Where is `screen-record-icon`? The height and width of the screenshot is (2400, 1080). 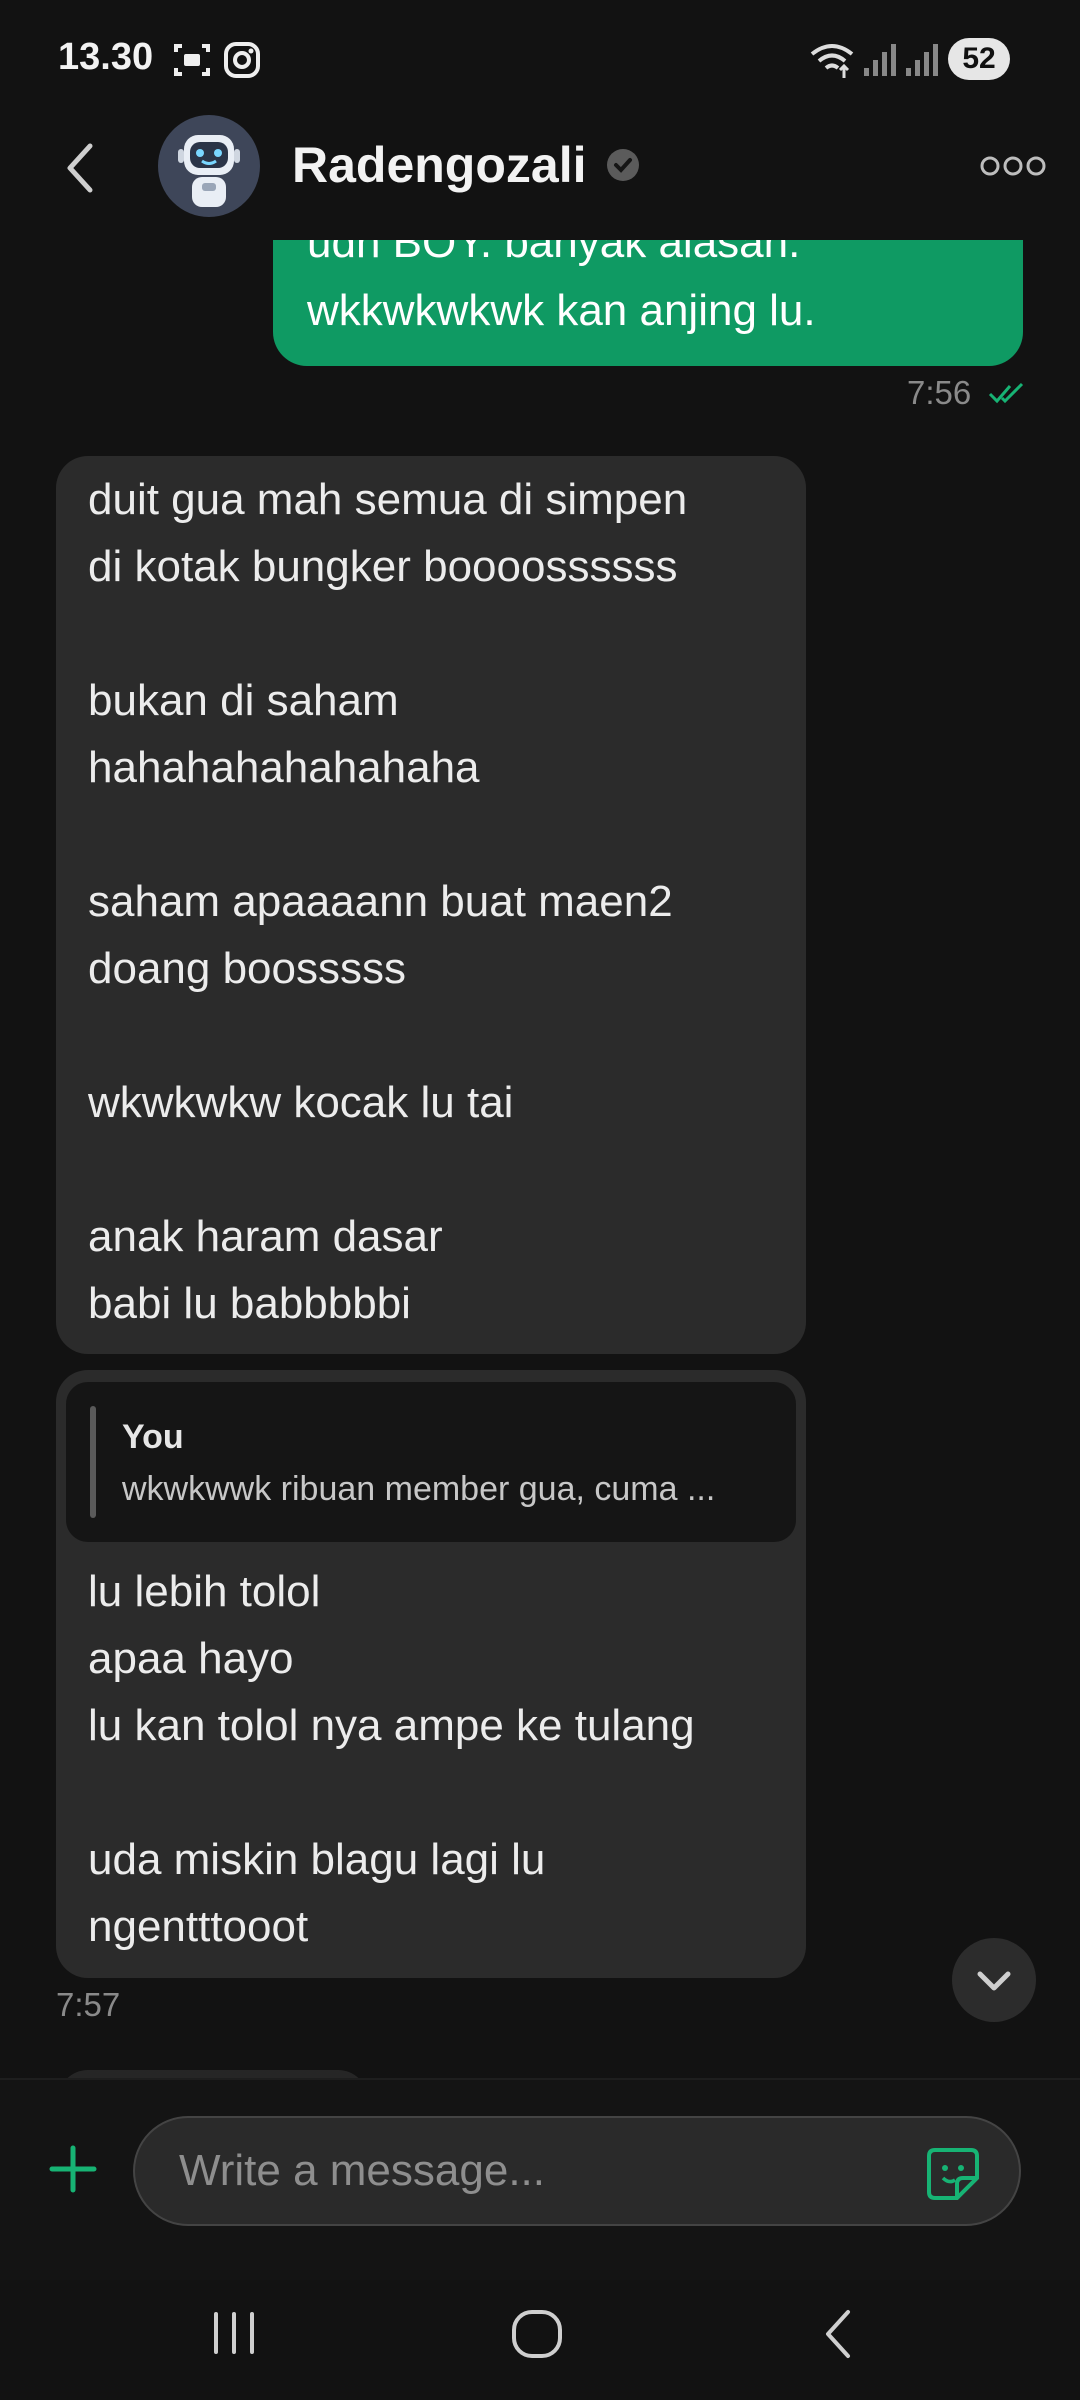 screen-record-icon is located at coordinates (192, 60).